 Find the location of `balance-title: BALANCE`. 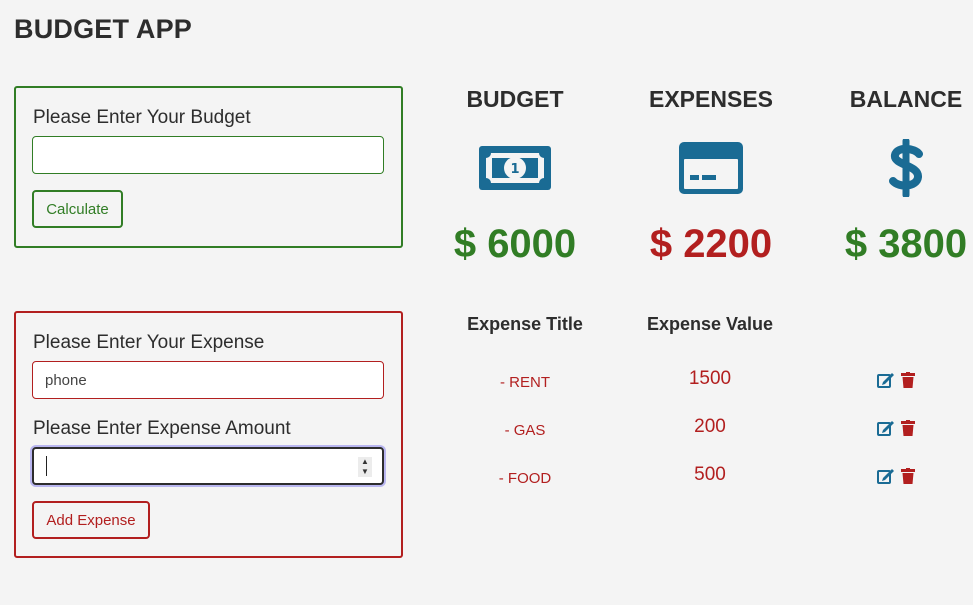

balance-title: BALANCE is located at coordinates (906, 99).